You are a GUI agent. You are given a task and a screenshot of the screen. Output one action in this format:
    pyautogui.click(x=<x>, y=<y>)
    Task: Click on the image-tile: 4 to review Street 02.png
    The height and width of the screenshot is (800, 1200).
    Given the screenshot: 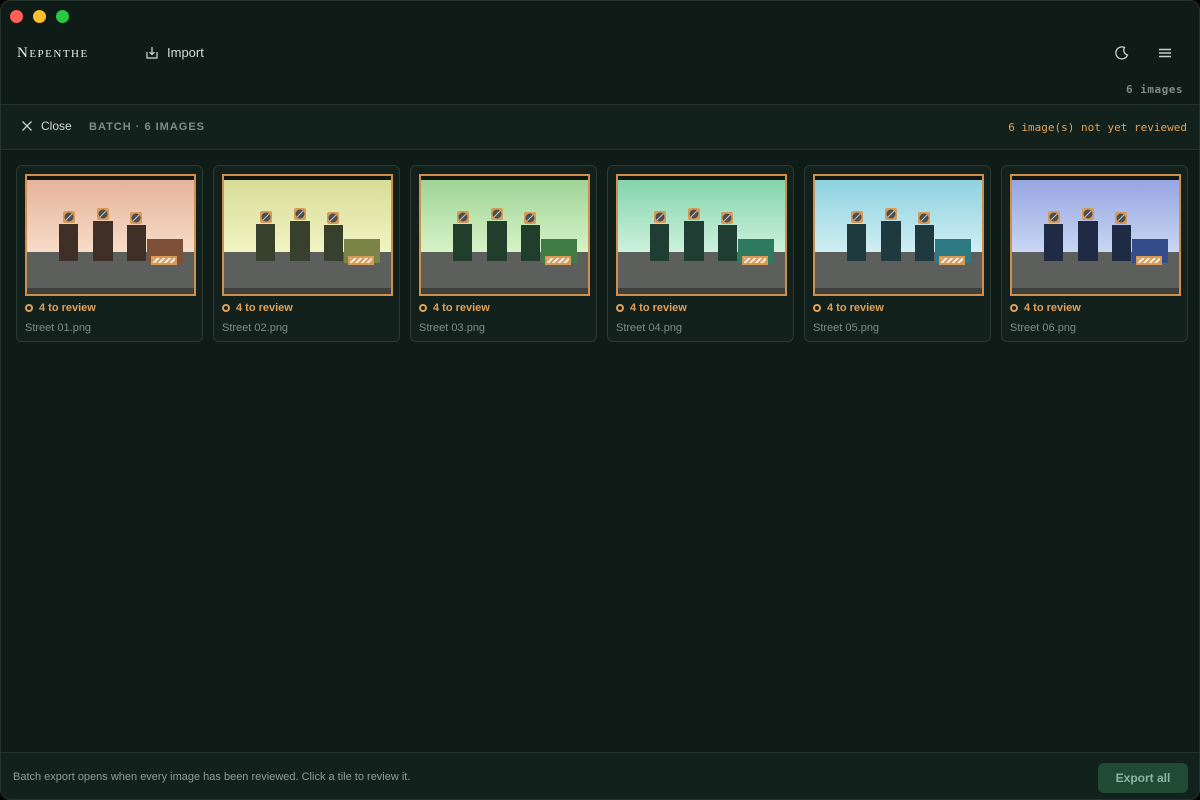 What is the action you would take?
    pyautogui.click(x=306, y=253)
    